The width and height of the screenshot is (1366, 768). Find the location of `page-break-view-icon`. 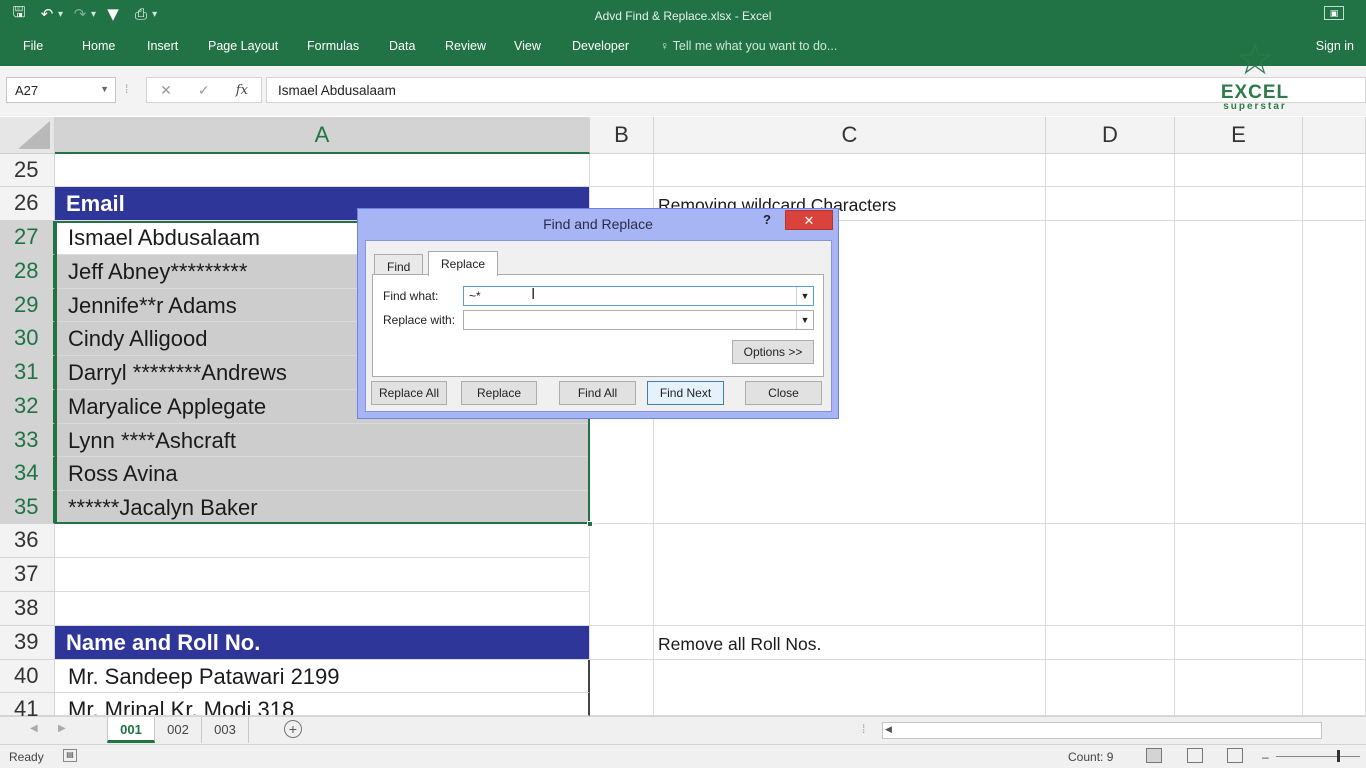

page-break-view-icon is located at coordinates (1235, 755).